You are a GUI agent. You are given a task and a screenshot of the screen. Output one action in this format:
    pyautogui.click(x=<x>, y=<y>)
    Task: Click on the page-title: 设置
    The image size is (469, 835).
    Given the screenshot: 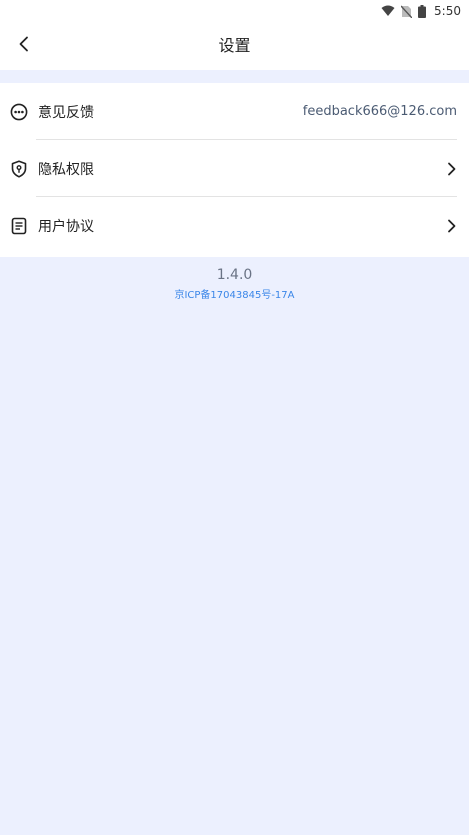 What is the action you would take?
    pyautogui.click(x=234, y=45)
    